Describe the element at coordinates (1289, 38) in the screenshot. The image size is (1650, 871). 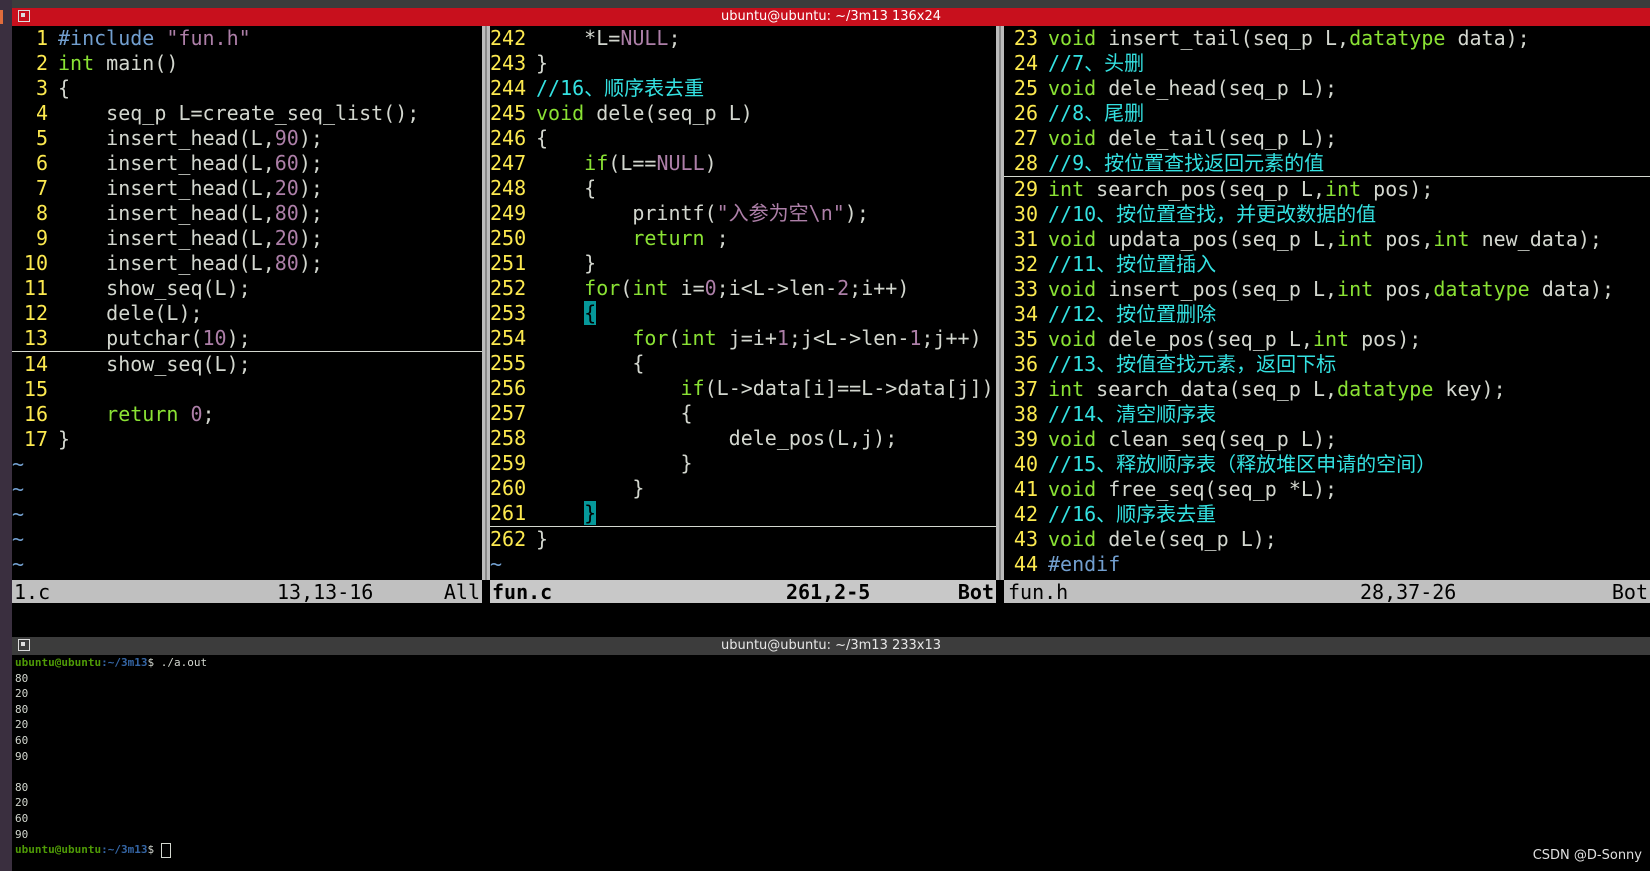
I see `code-text: void insert_tail(seq_p L,datatype data);` at that location.